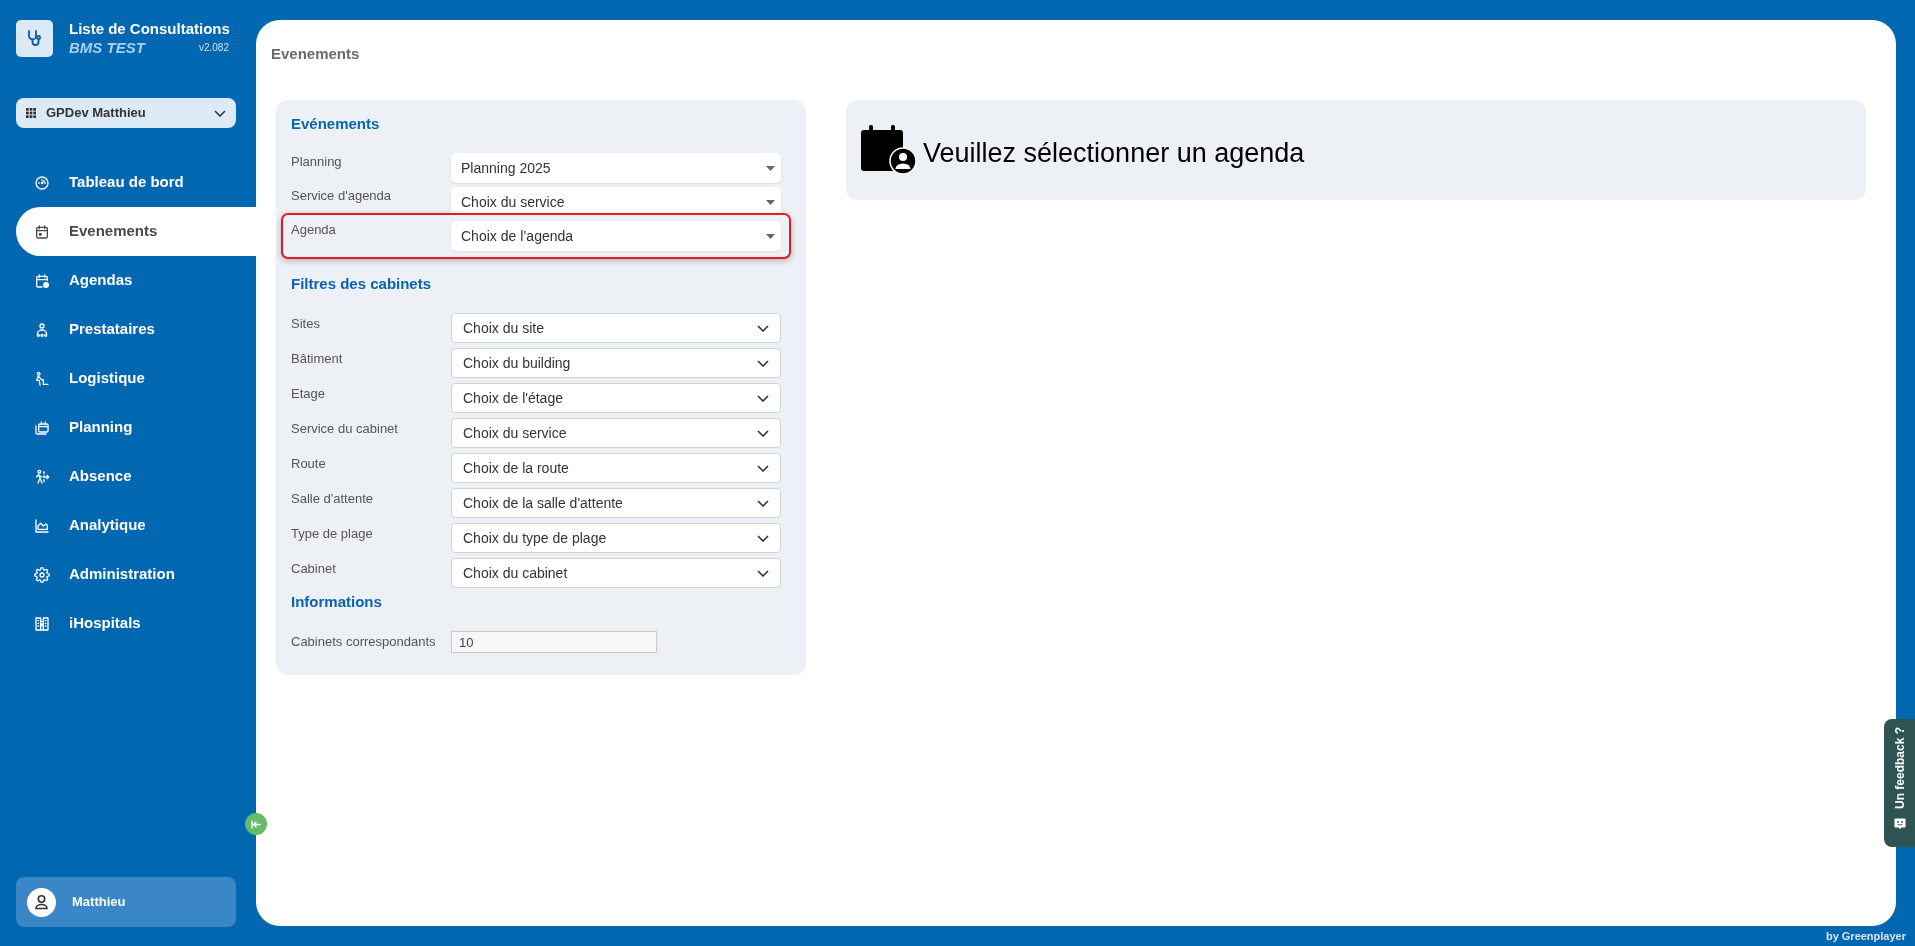  Describe the element at coordinates (616, 363) in the screenshot. I see `dropdown: Choix du building` at that location.